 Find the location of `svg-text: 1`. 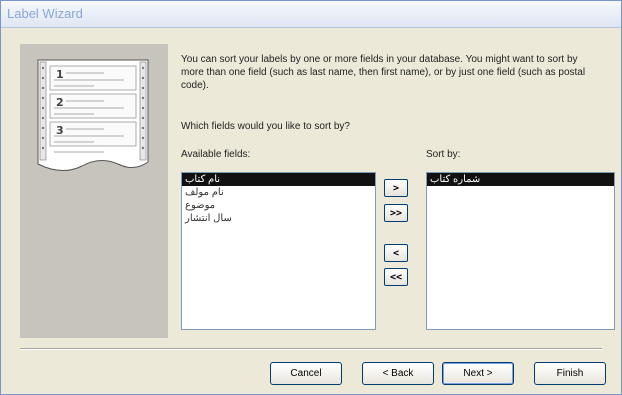

svg-text: 1 is located at coordinates (60, 74).